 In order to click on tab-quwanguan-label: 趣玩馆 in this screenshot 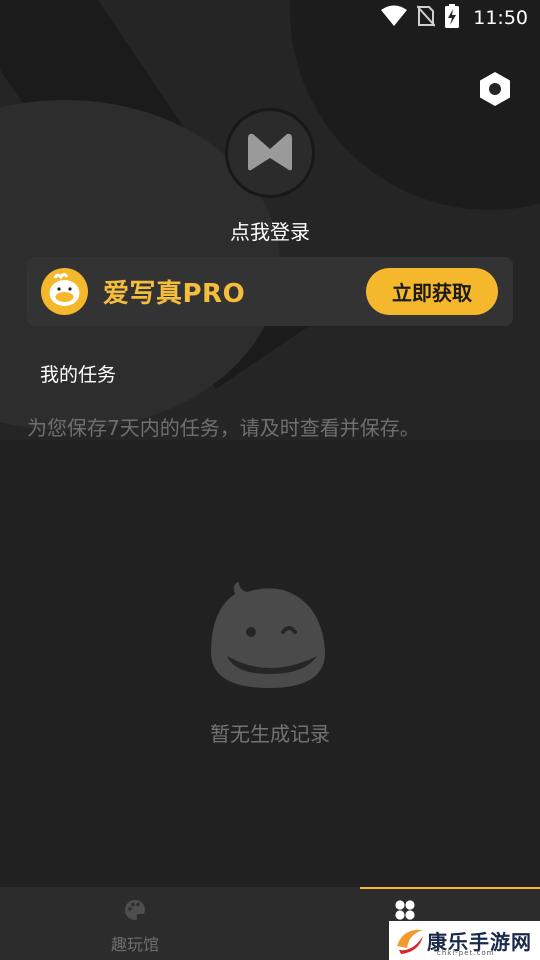, I will do `click(134, 944)`.